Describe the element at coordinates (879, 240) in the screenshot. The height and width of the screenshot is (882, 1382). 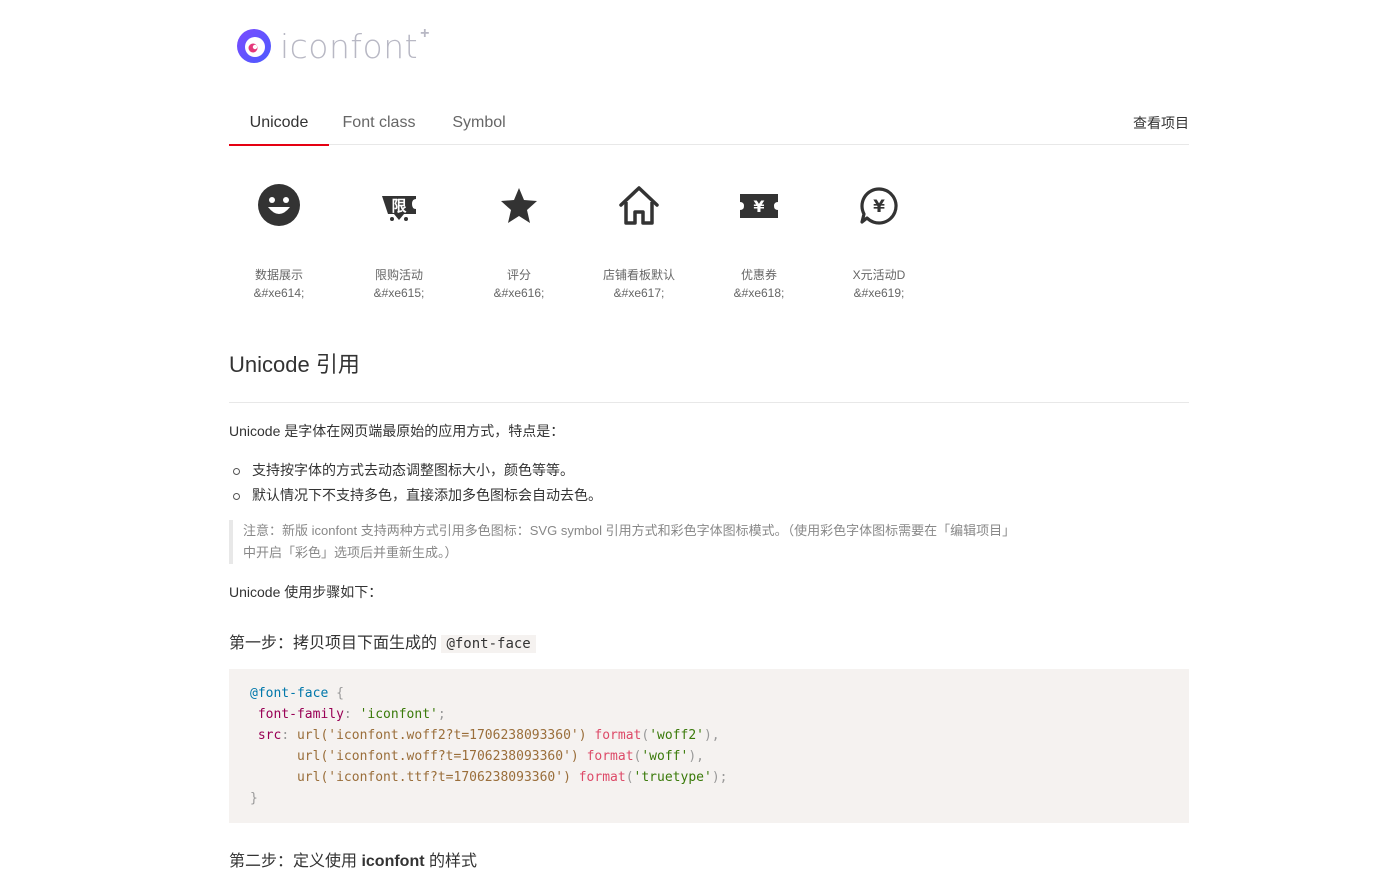
I see `icon-item: ¥ X元活动D &#xe619;` at that location.